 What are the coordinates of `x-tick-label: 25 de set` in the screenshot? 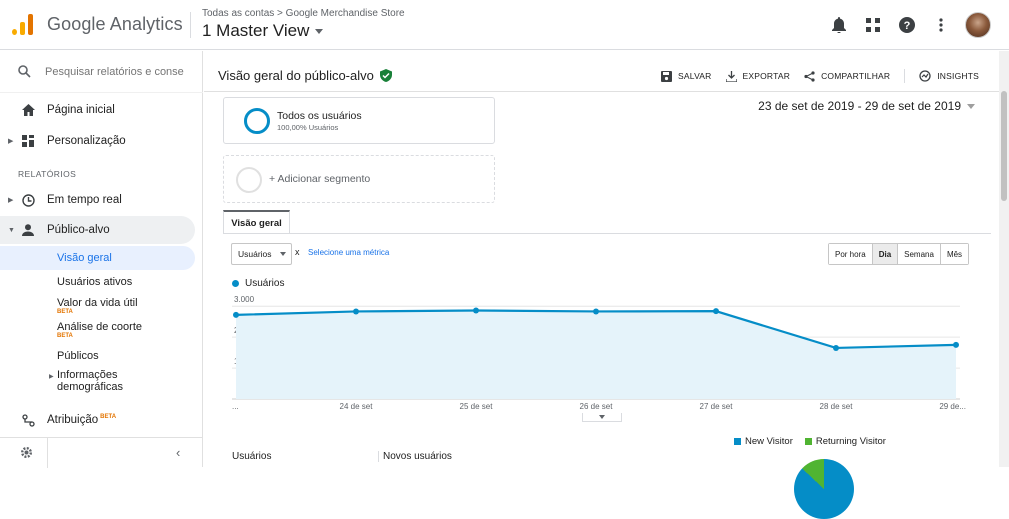 It's located at (477, 406).